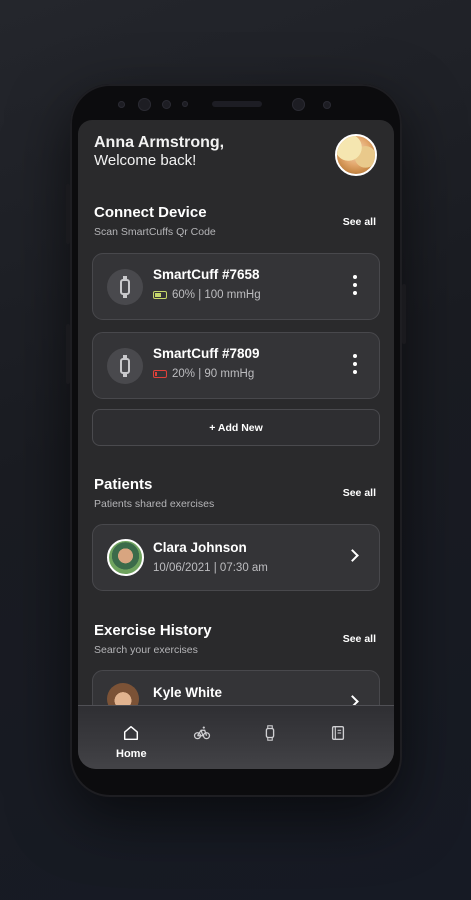 The image size is (471, 900). What do you see at coordinates (154, 504) in the screenshot?
I see `patients-subtitle: Patients shared exercises` at bounding box center [154, 504].